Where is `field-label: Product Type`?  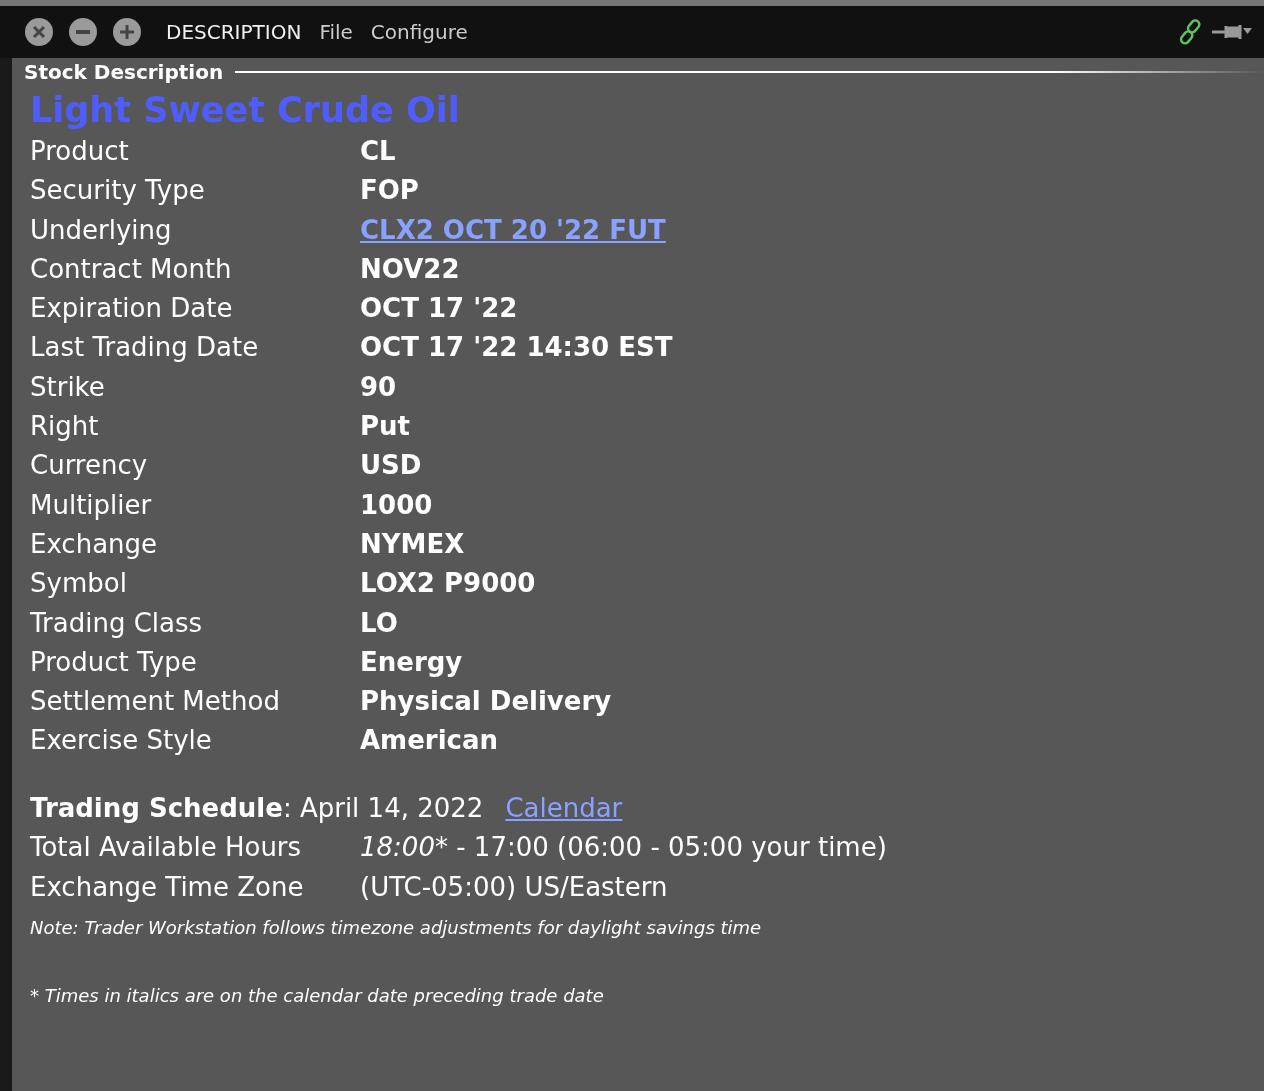 field-label: Product Type is located at coordinates (114, 662).